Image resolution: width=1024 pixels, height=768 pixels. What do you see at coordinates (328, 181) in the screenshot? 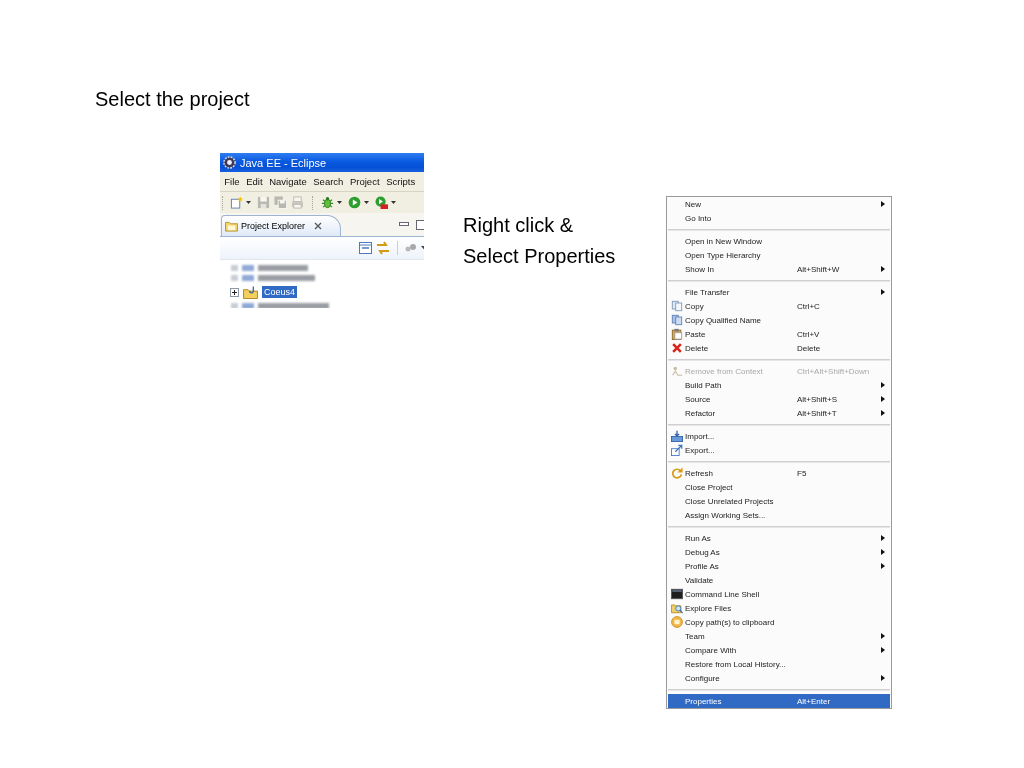
I see `menu-bar-item: Search` at bounding box center [328, 181].